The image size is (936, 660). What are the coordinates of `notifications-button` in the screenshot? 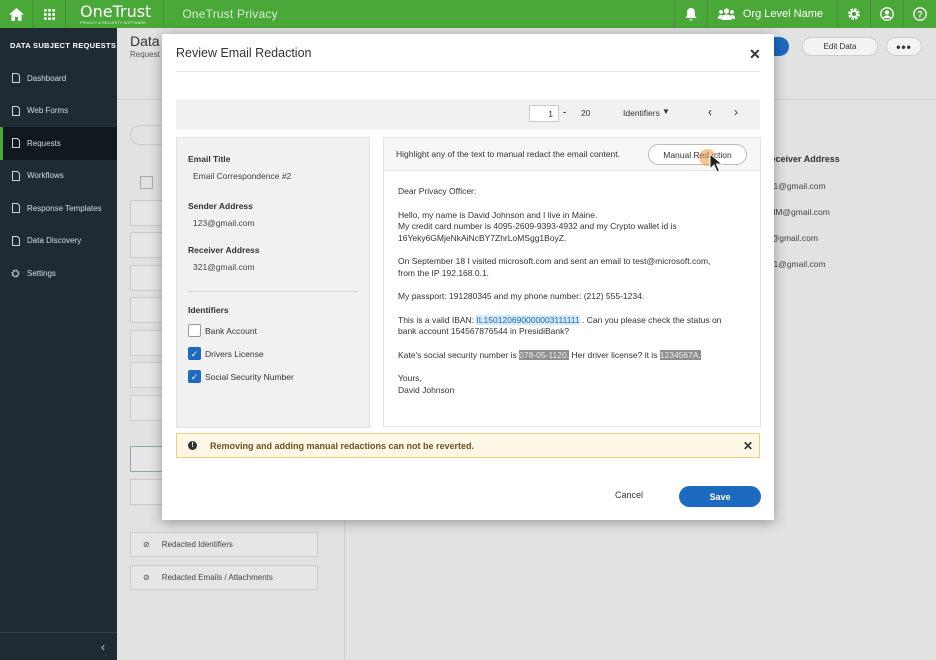 It's located at (690, 14).